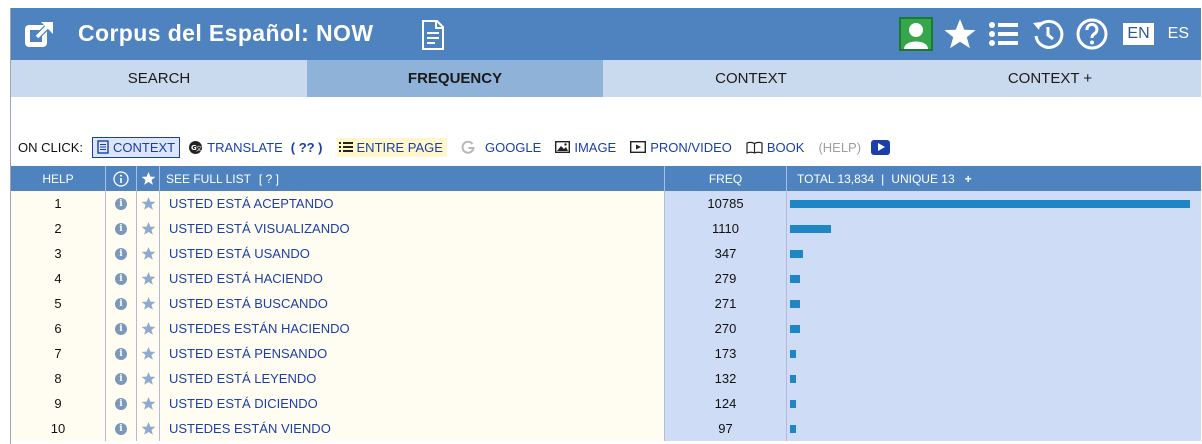 Image resolution: width=1202 pixels, height=444 pixels. I want to click on unique-count: UNIQUE 13, so click(923, 178).